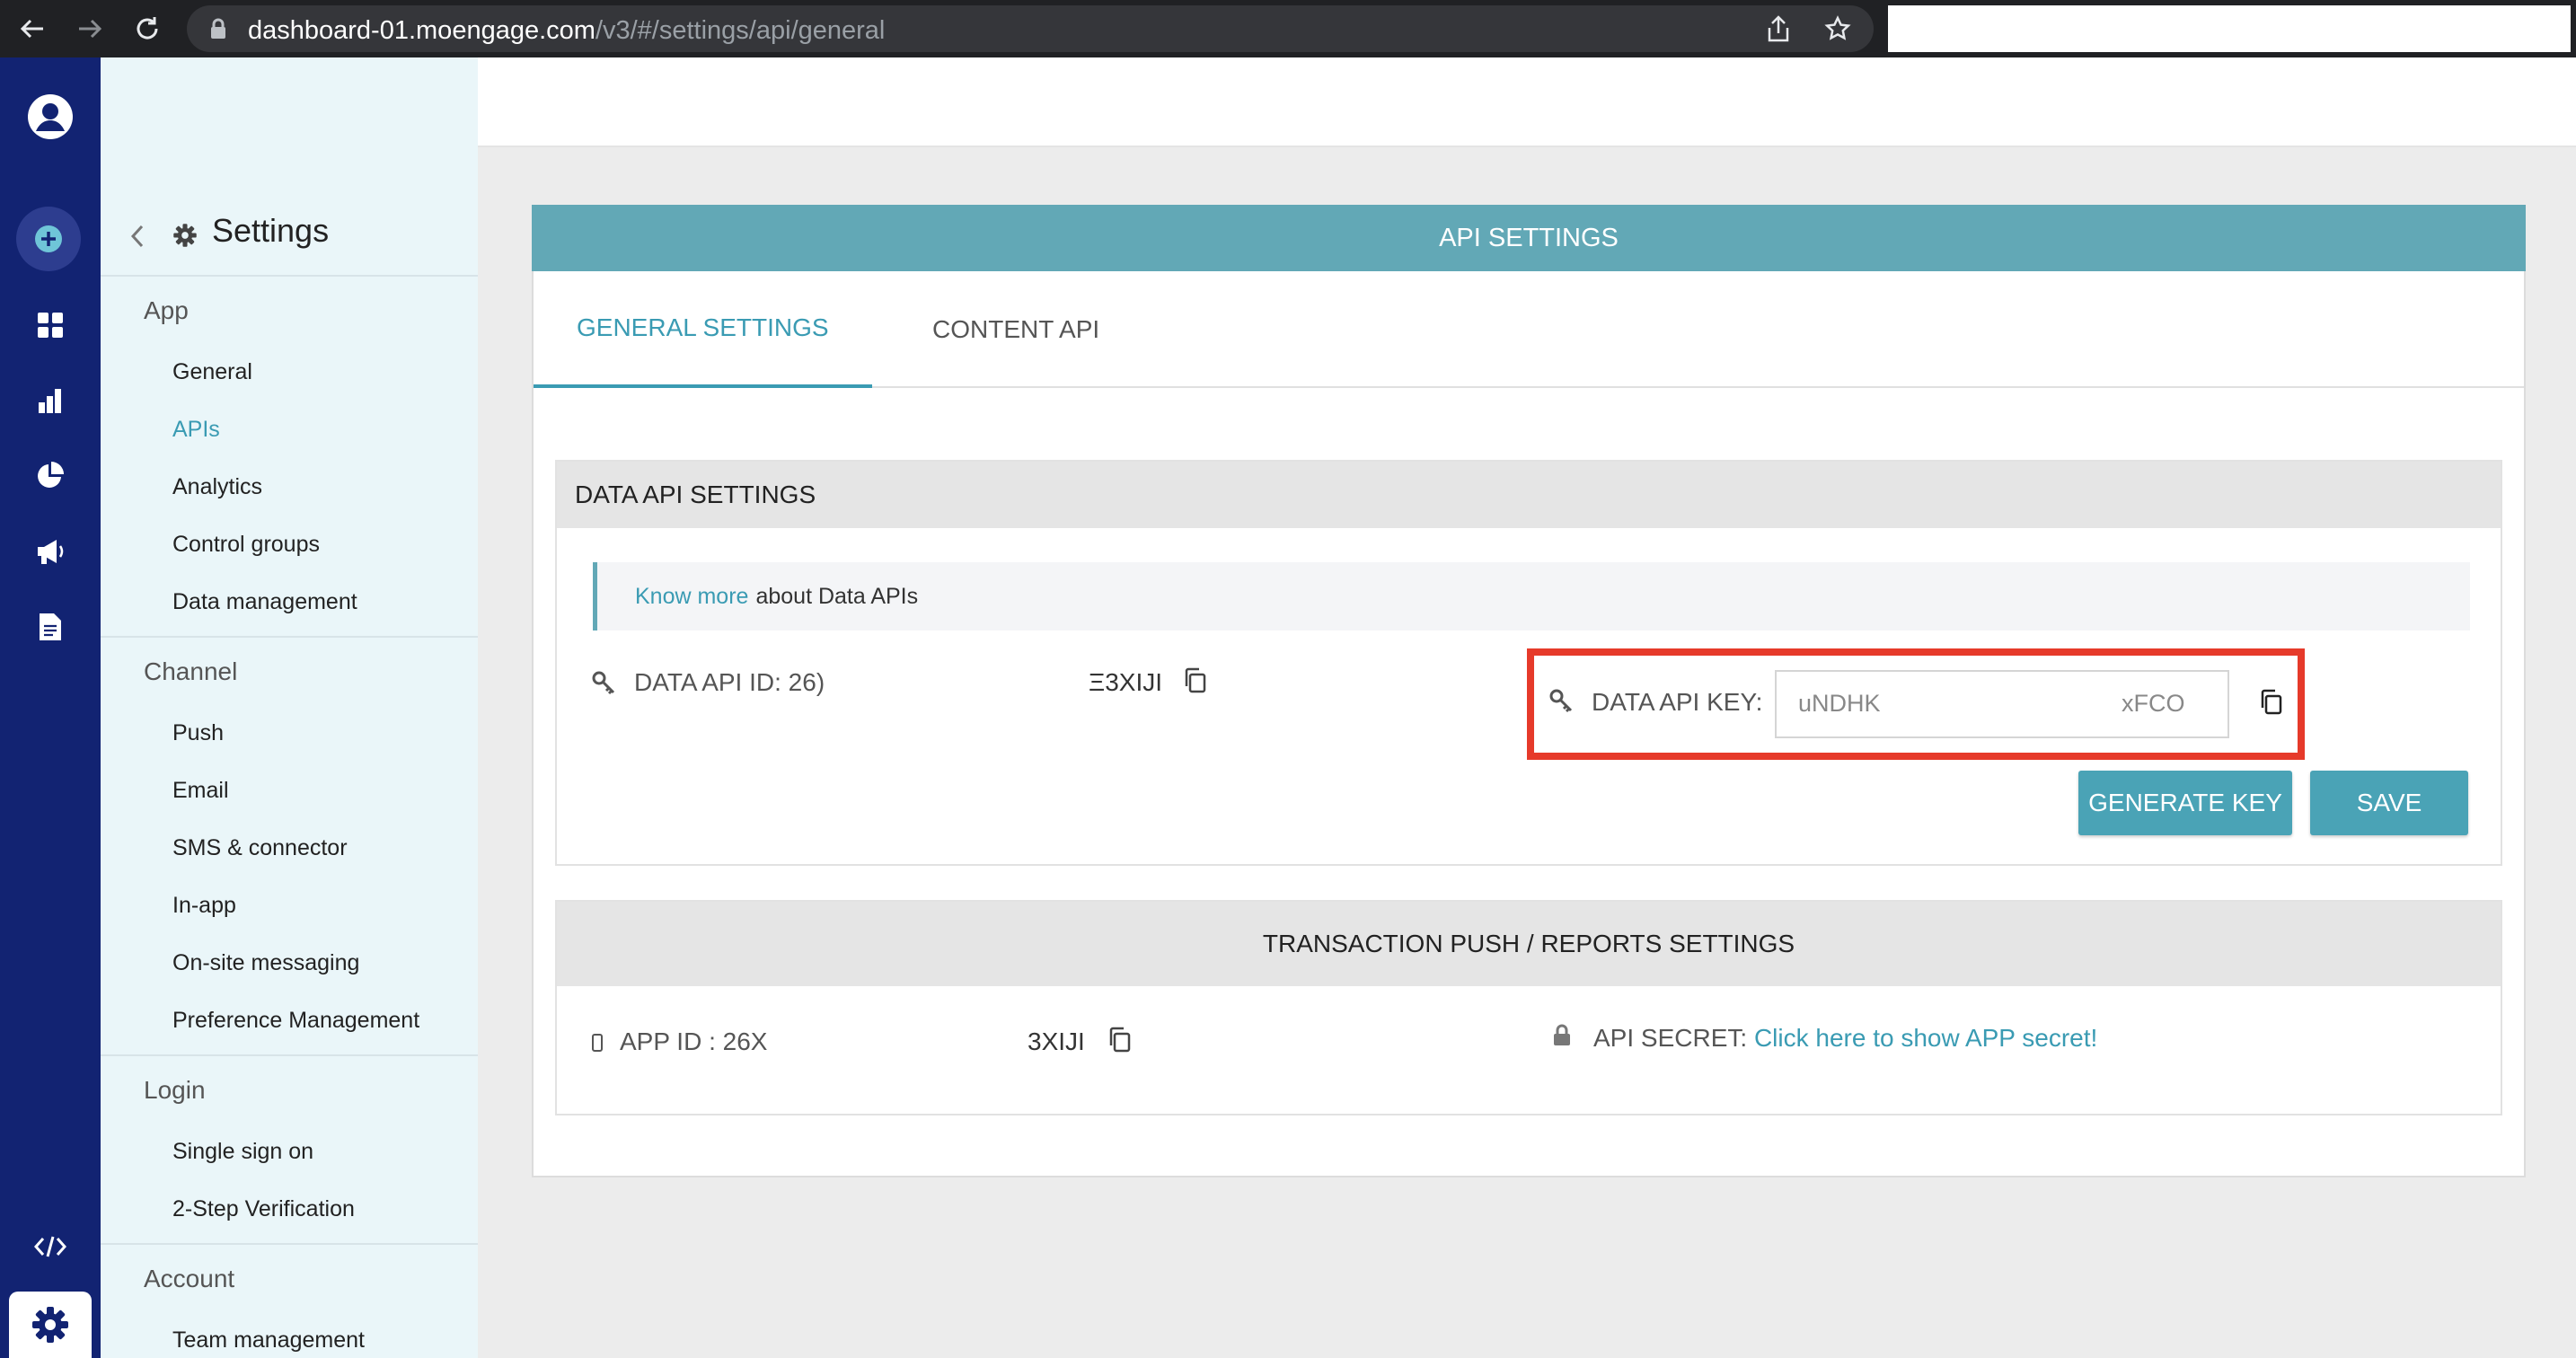 The width and height of the screenshot is (2576, 1358). What do you see at coordinates (691, 597) in the screenshot?
I see `know-more-link: Know more` at bounding box center [691, 597].